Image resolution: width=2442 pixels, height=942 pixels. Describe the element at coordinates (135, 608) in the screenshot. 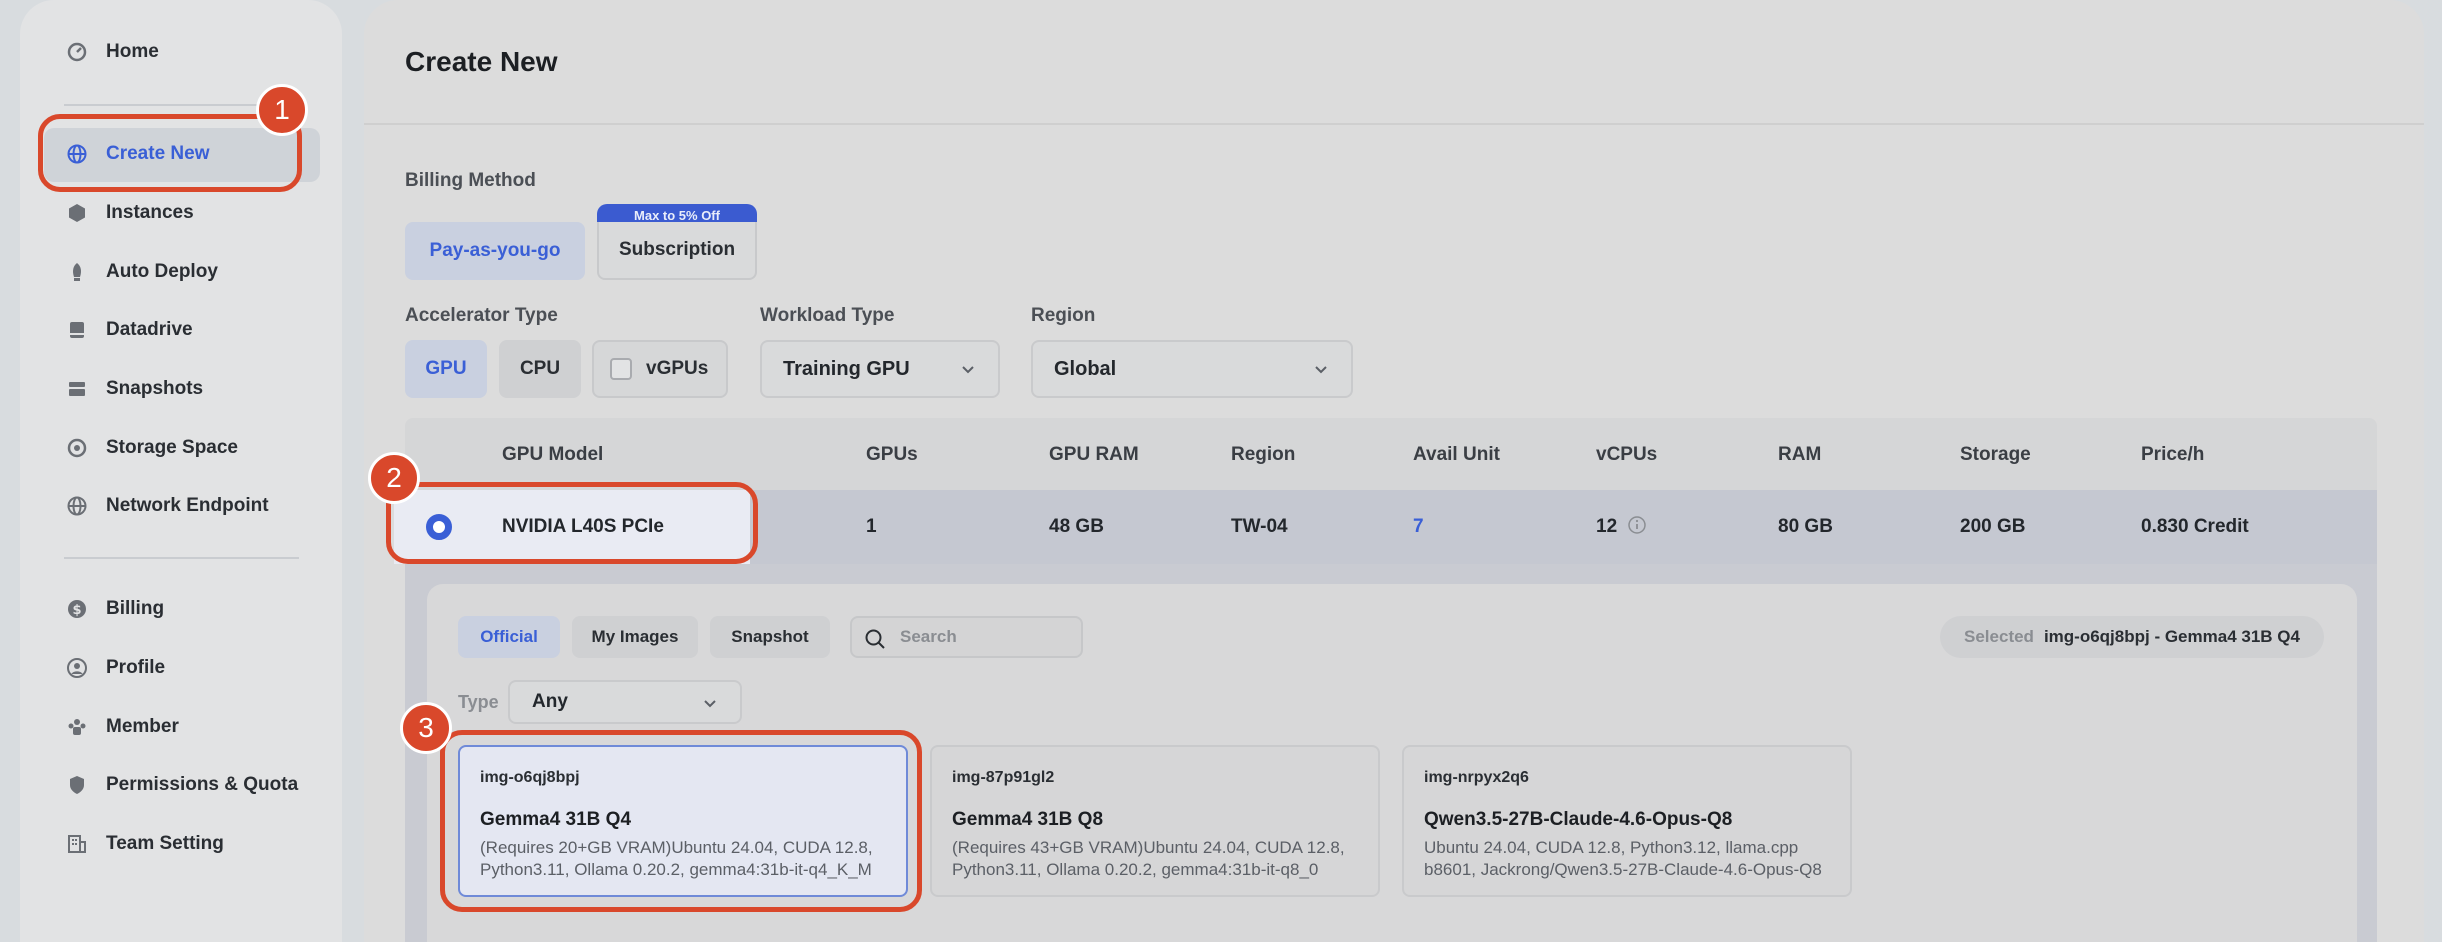

I see `sidebar-item-label: Billing` at that location.